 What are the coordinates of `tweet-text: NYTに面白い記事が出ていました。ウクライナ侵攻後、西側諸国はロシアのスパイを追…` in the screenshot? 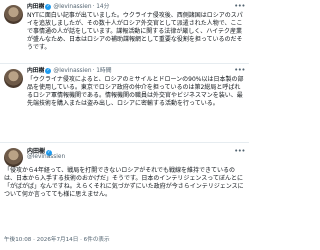 It's located at (135, 31).